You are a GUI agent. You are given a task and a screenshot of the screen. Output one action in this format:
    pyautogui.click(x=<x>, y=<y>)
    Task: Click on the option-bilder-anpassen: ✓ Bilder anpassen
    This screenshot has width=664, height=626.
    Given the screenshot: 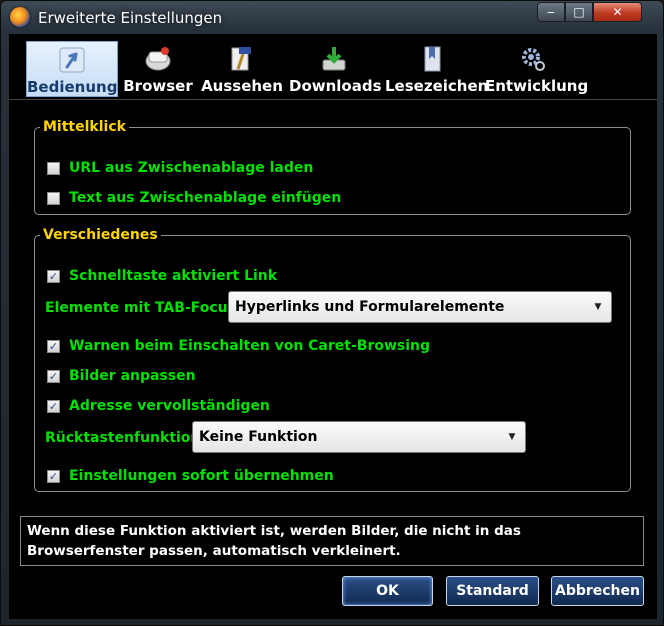 What is the action you would take?
    pyautogui.click(x=121, y=376)
    